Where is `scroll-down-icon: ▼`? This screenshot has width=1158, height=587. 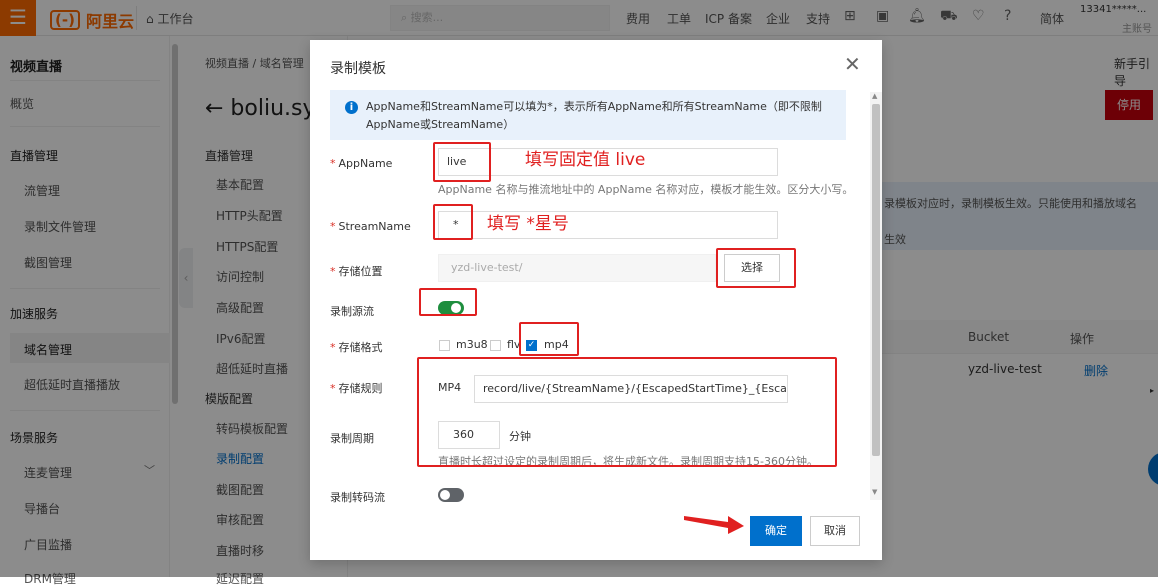 scroll-down-icon: ▼ is located at coordinates (874, 492).